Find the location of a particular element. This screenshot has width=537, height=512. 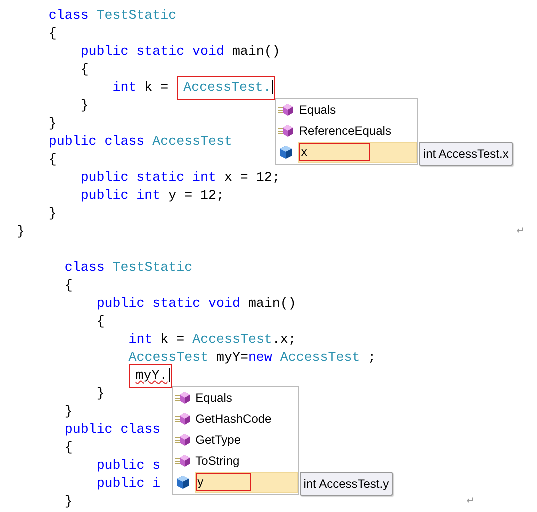

code-line: public class is located at coordinates (112, 430).